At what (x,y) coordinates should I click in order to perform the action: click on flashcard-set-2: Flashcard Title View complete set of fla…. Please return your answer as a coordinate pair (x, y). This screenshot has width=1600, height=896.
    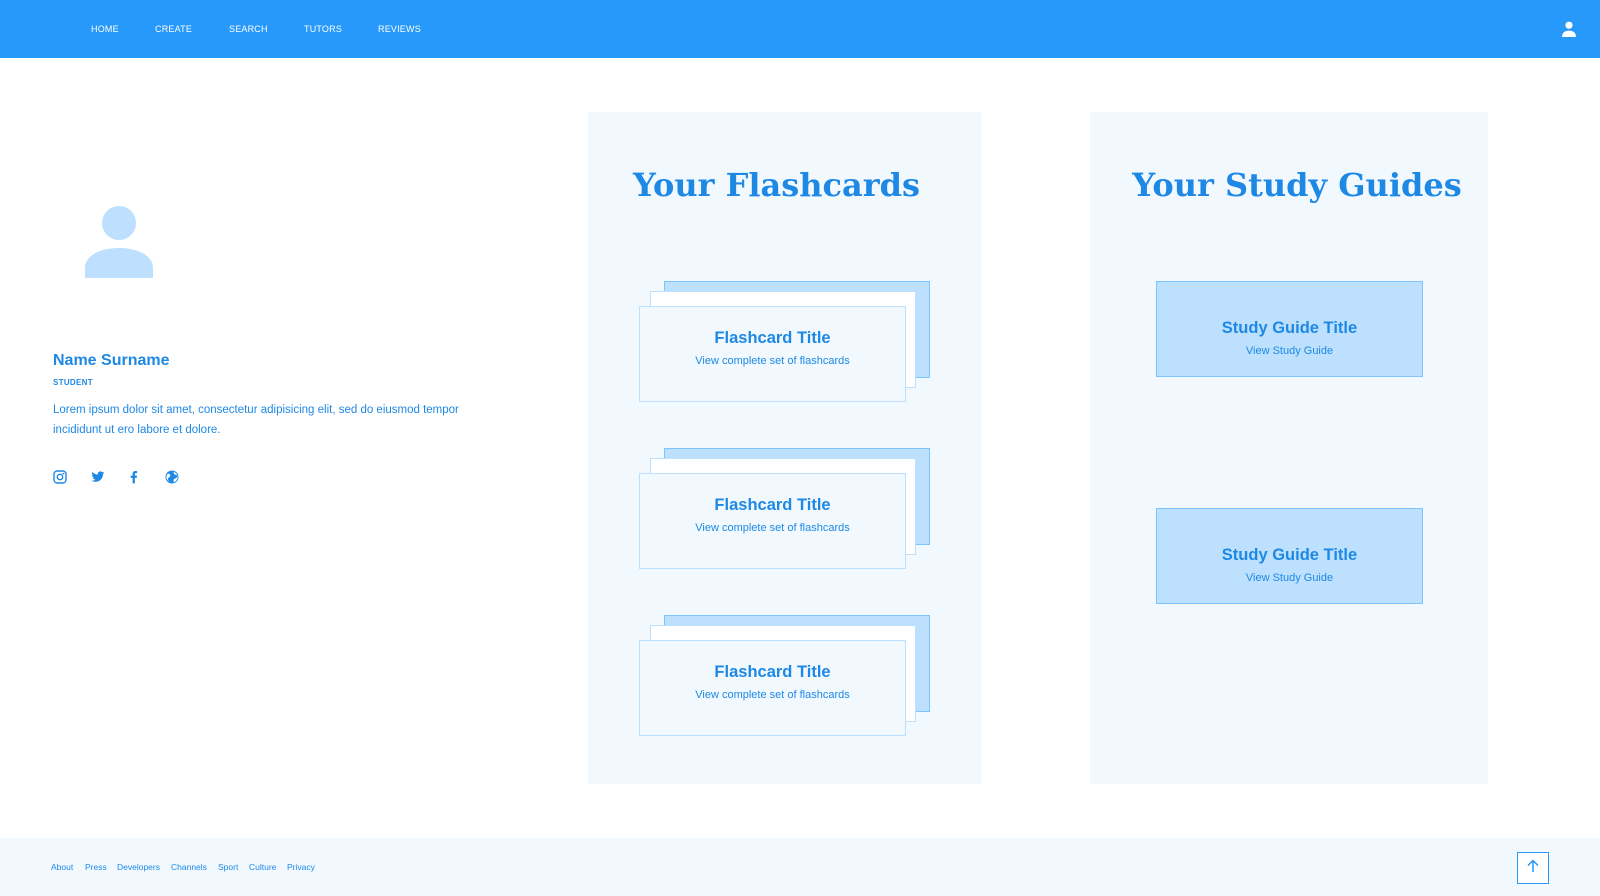
    Looking at the image, I should click on (785, 509).